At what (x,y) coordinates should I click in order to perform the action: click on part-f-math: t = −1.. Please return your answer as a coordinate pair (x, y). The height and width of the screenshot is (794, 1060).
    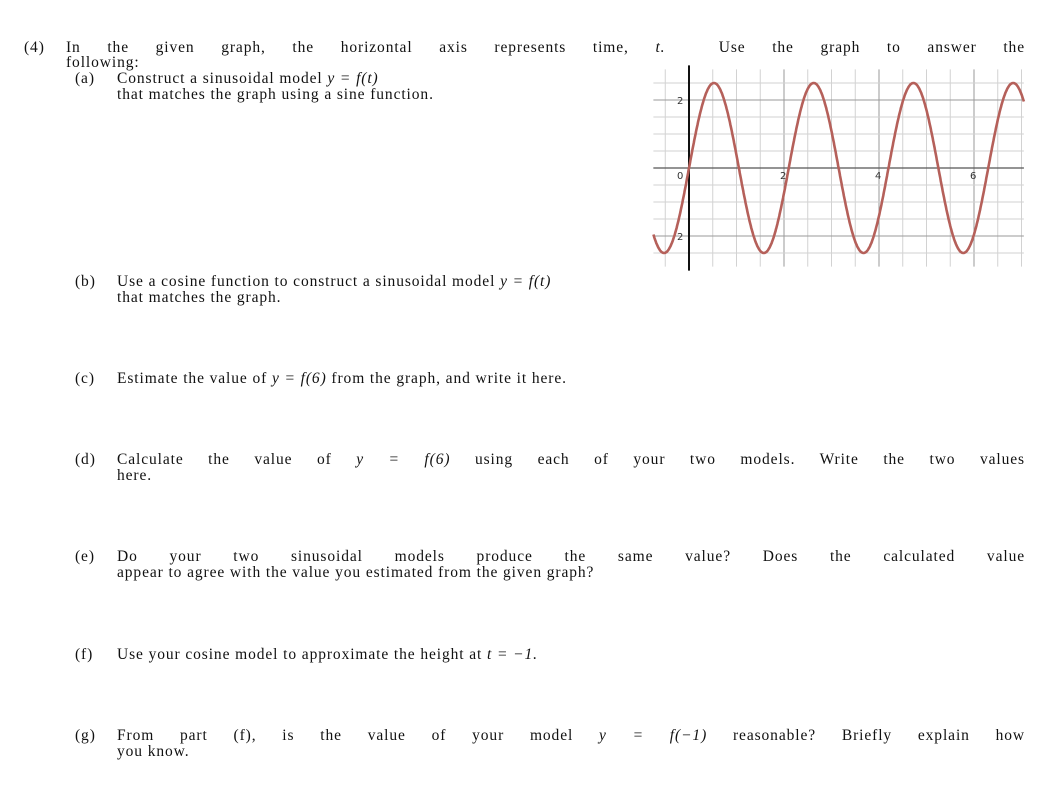
    Looking at the image, I should click on (512, 654).